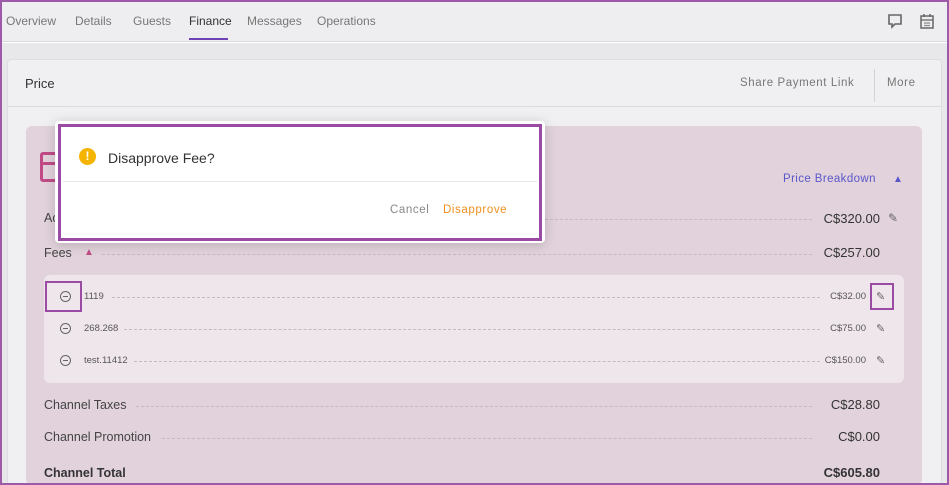 The width and height of the screenshot is (949, 485). Describe the element at coordinates (40, 83) in the screenshot. I see `page-title: Price` at that location.